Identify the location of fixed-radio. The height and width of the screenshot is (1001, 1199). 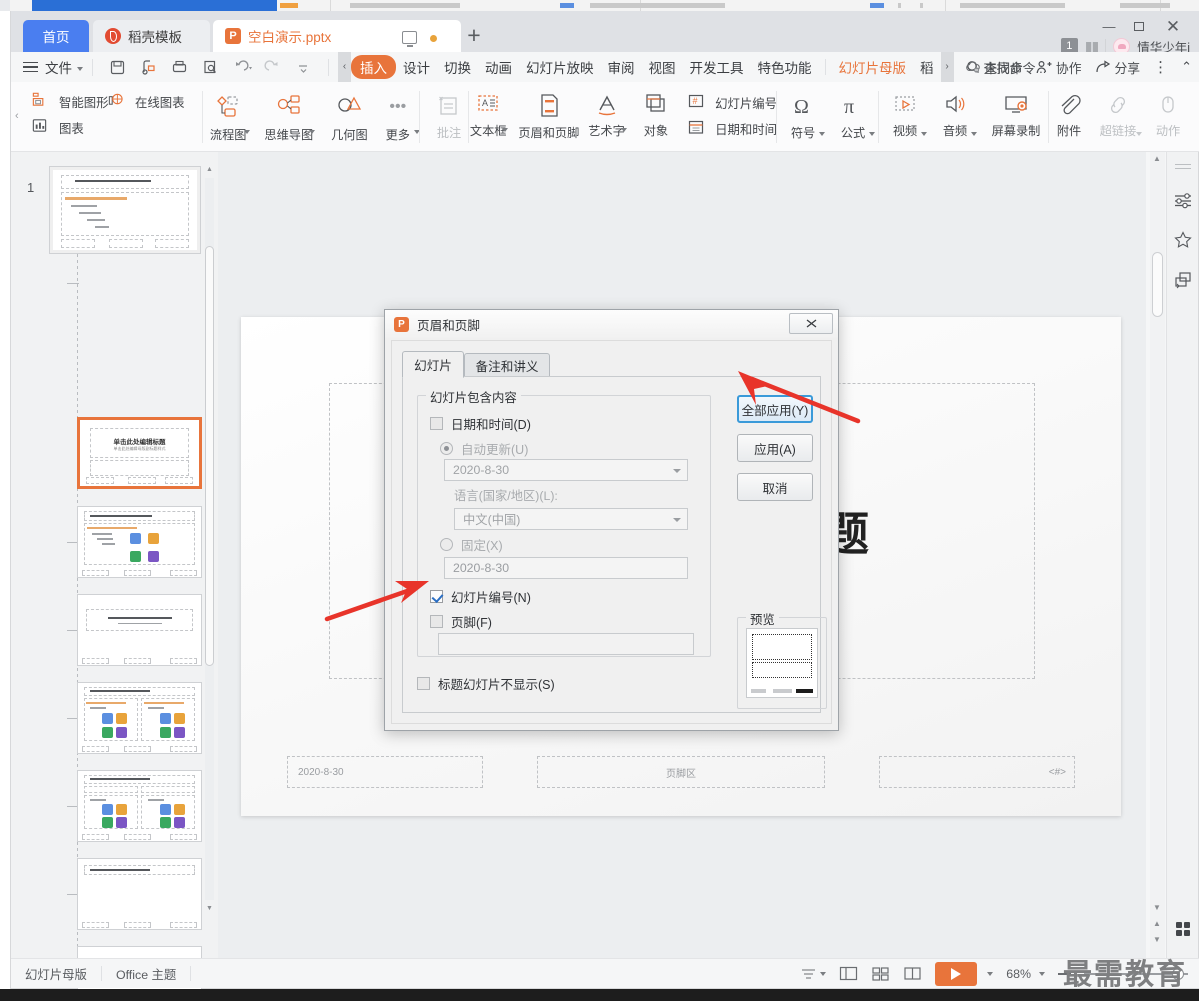
(446, 544).